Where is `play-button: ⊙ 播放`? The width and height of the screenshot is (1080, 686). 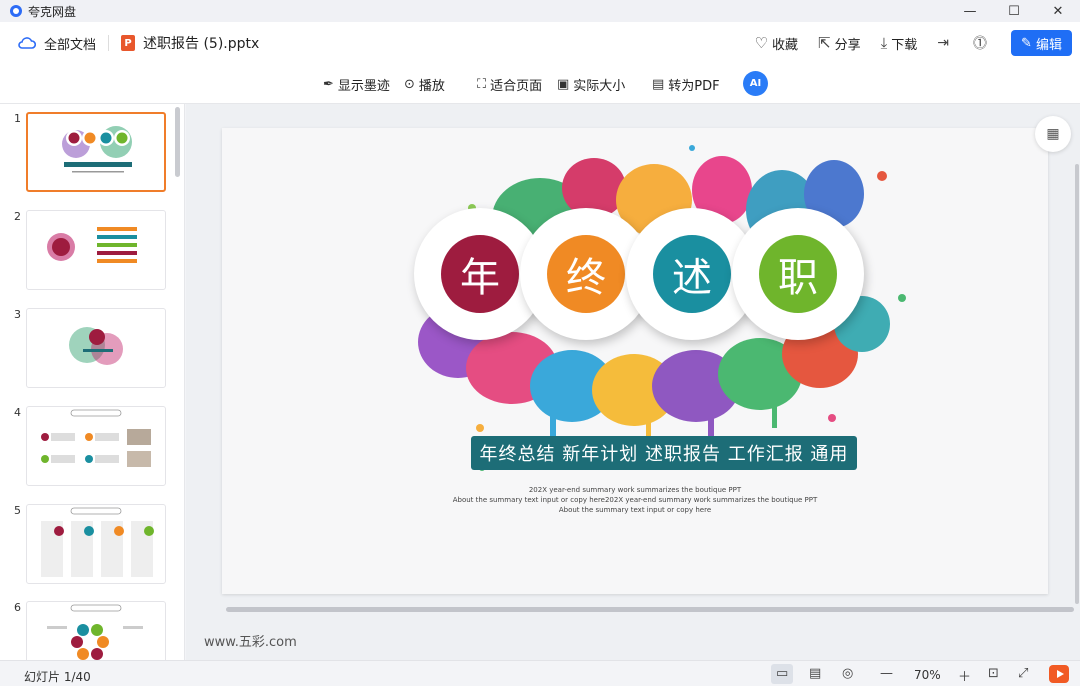
play-button: ⊙ 播放 is located at coordinates (424, 84).